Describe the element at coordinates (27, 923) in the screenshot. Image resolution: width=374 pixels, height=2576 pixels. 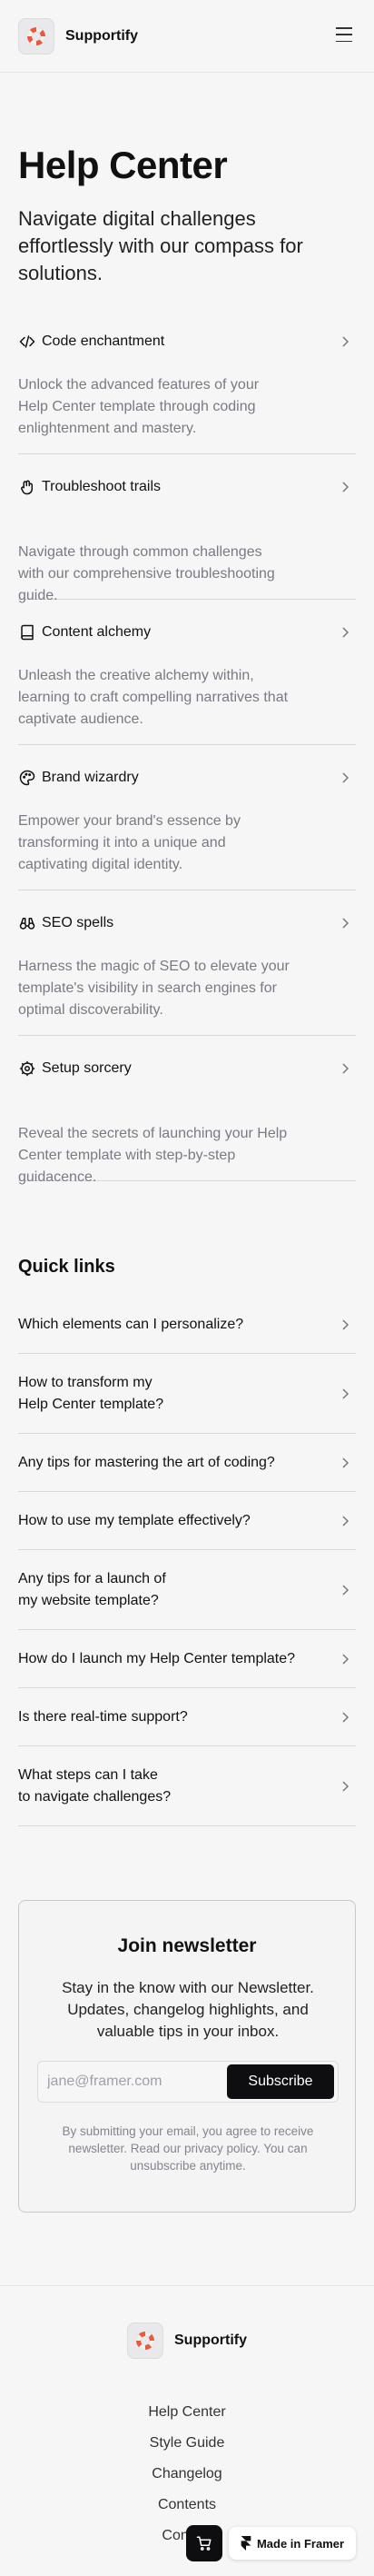
I see `binoculars-icon` at that location.